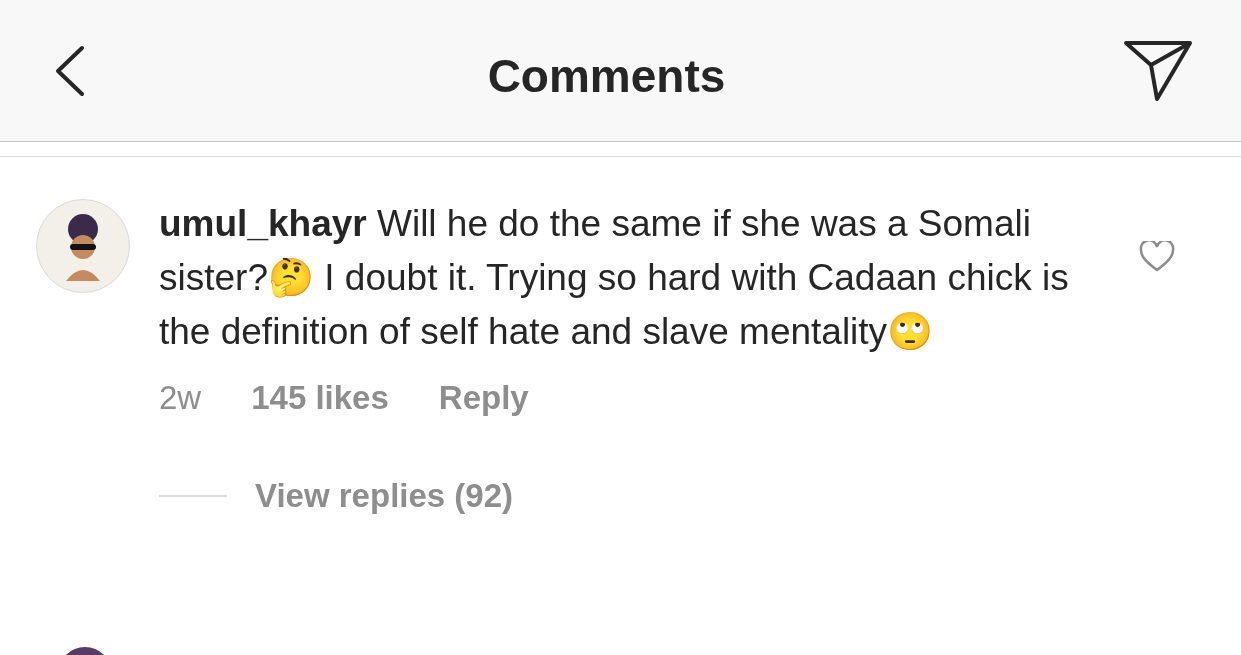 Image resolution: width=1241 pixels, height=655 pixels. What do you see at coordinates (384, 496) in the screenshot?
I see `view-replies-link: View replies (92)` at bounding box center [384, 496].